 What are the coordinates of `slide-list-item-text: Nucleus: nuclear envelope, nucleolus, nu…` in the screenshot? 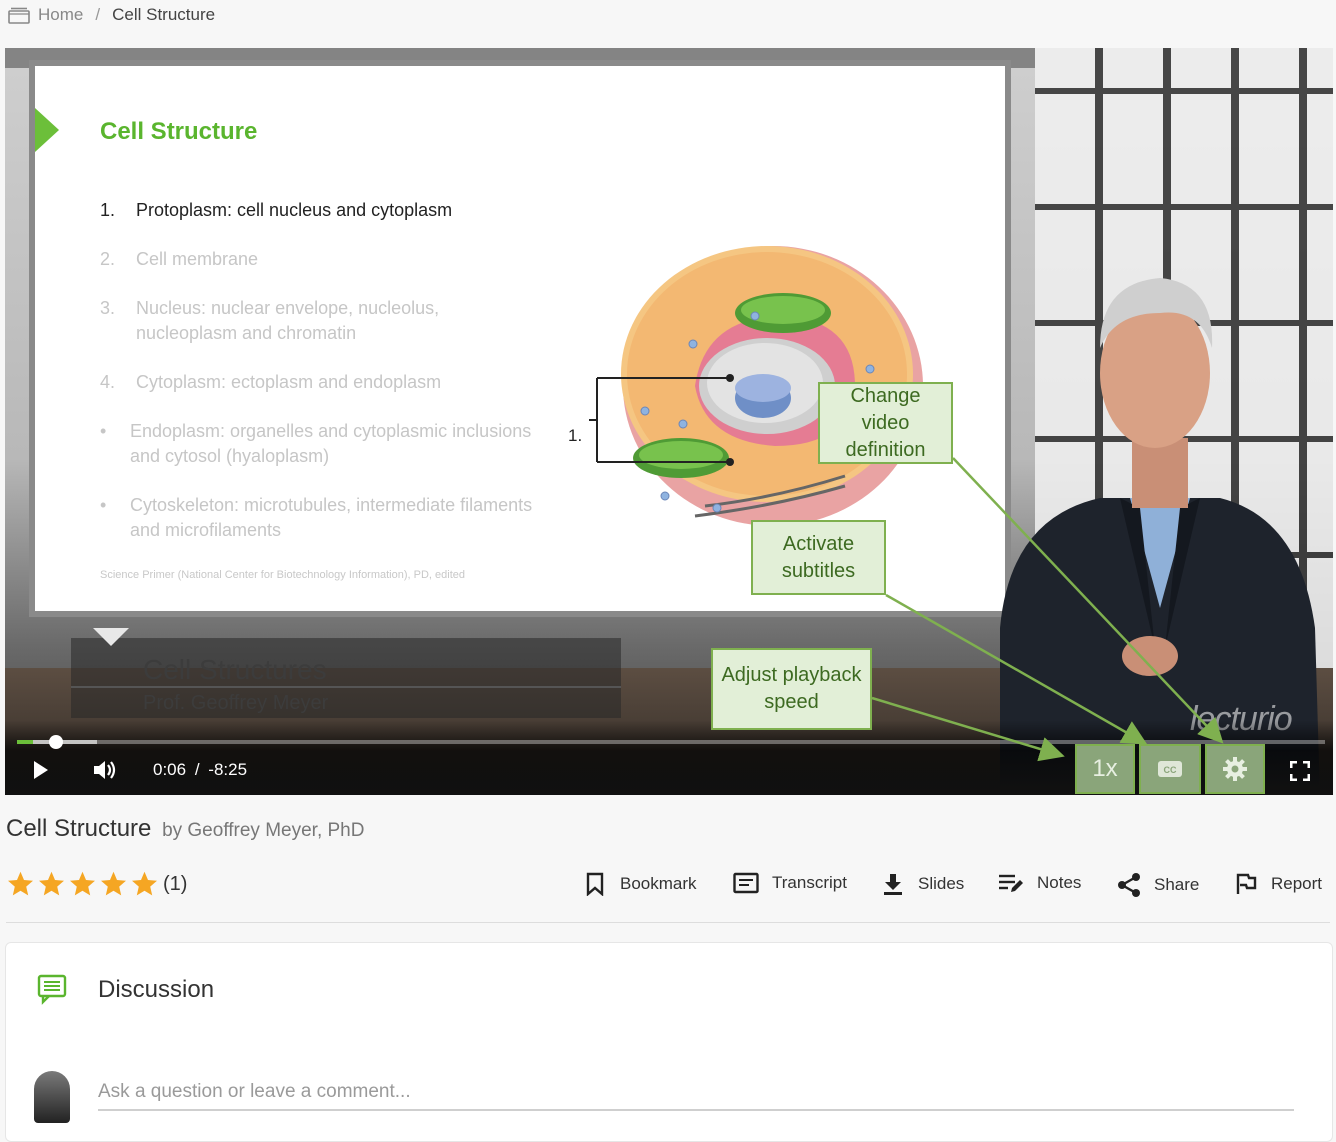 It's located at (288, 320).